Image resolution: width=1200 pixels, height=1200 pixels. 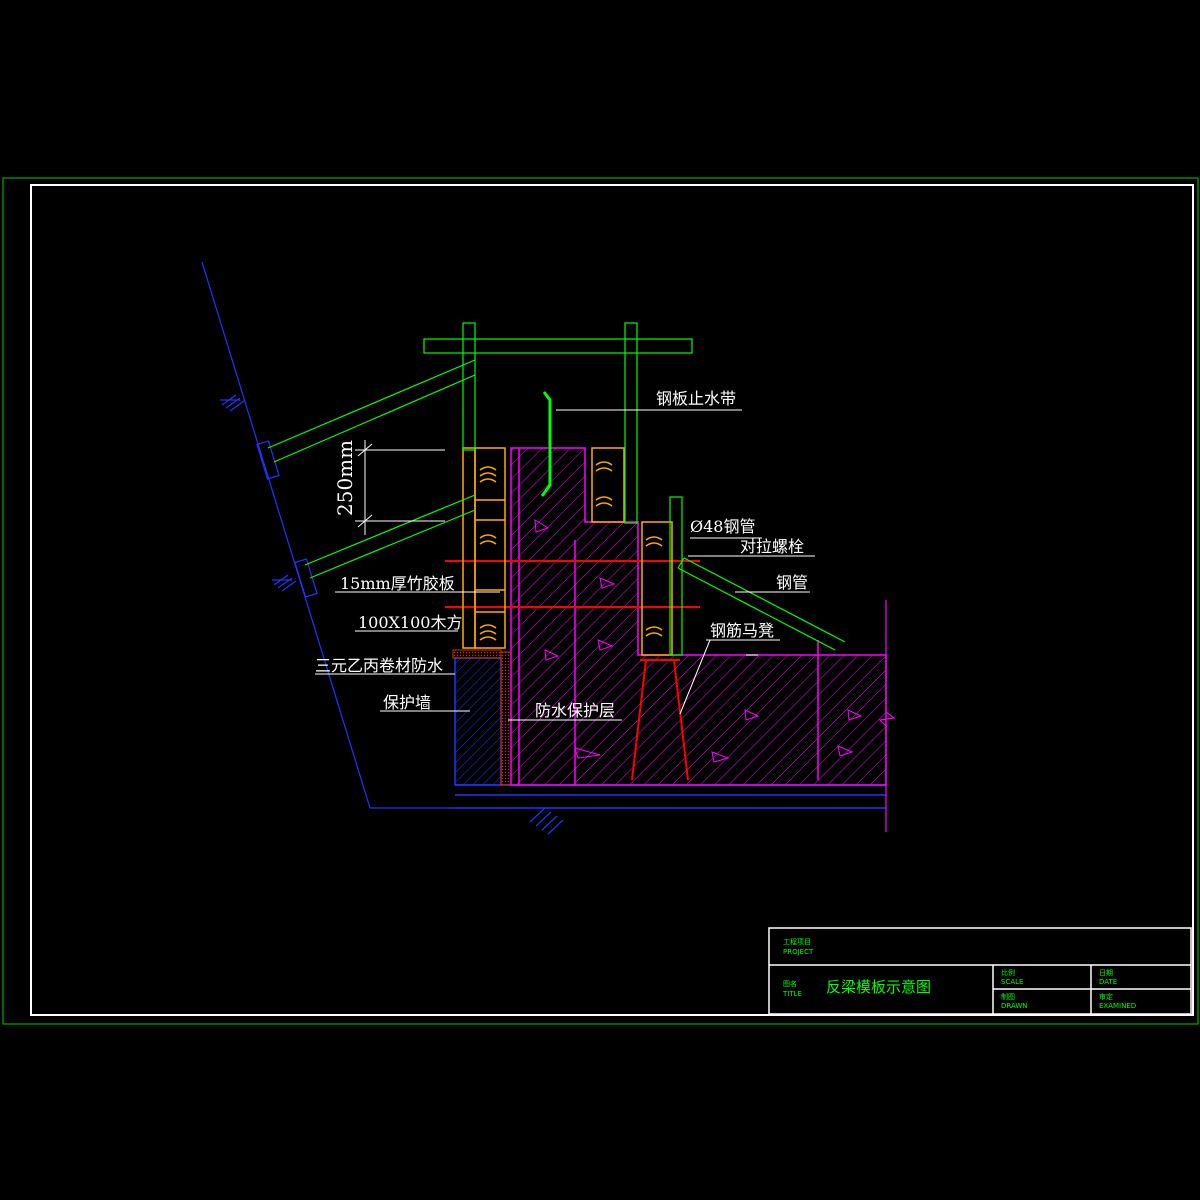 What do you see at coordinates (722, 526) in the screenshot?
I see `label-steel-pipe-48: Ø48钢管` at bounding box center [722, 526].